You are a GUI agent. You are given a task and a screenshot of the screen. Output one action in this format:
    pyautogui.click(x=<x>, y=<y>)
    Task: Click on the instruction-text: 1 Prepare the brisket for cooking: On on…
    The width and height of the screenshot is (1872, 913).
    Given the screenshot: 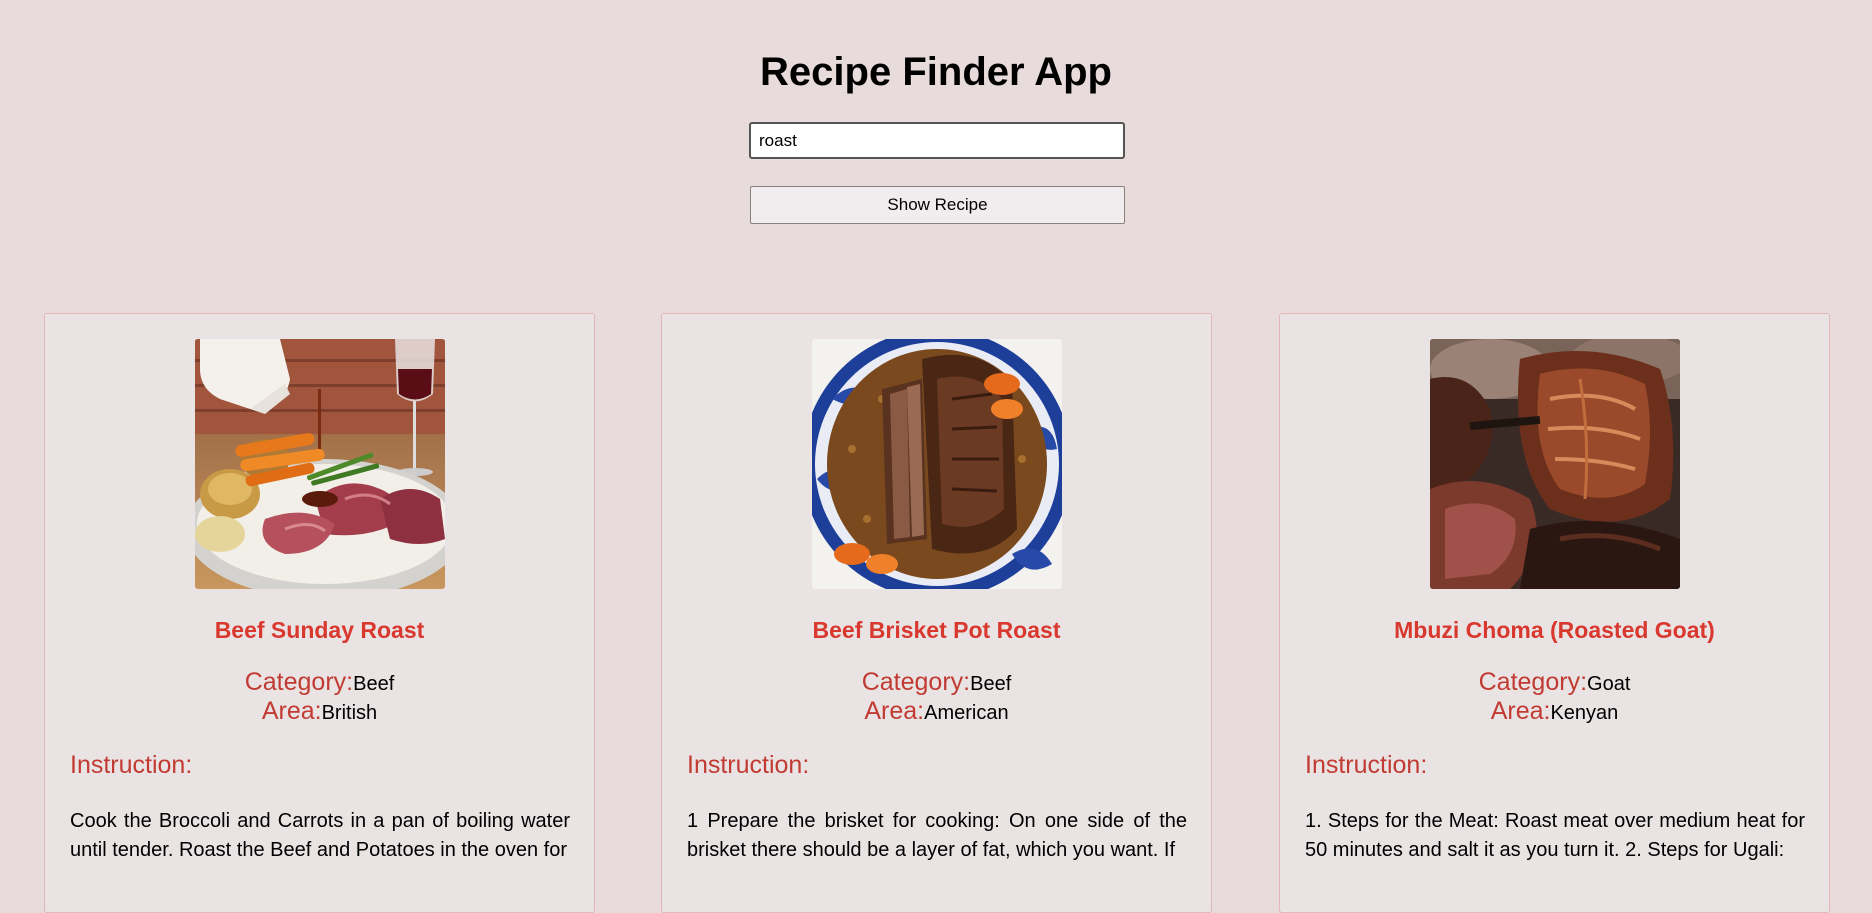 What is the action you would take?
    pyautogui.click(x=937, y=835)
    